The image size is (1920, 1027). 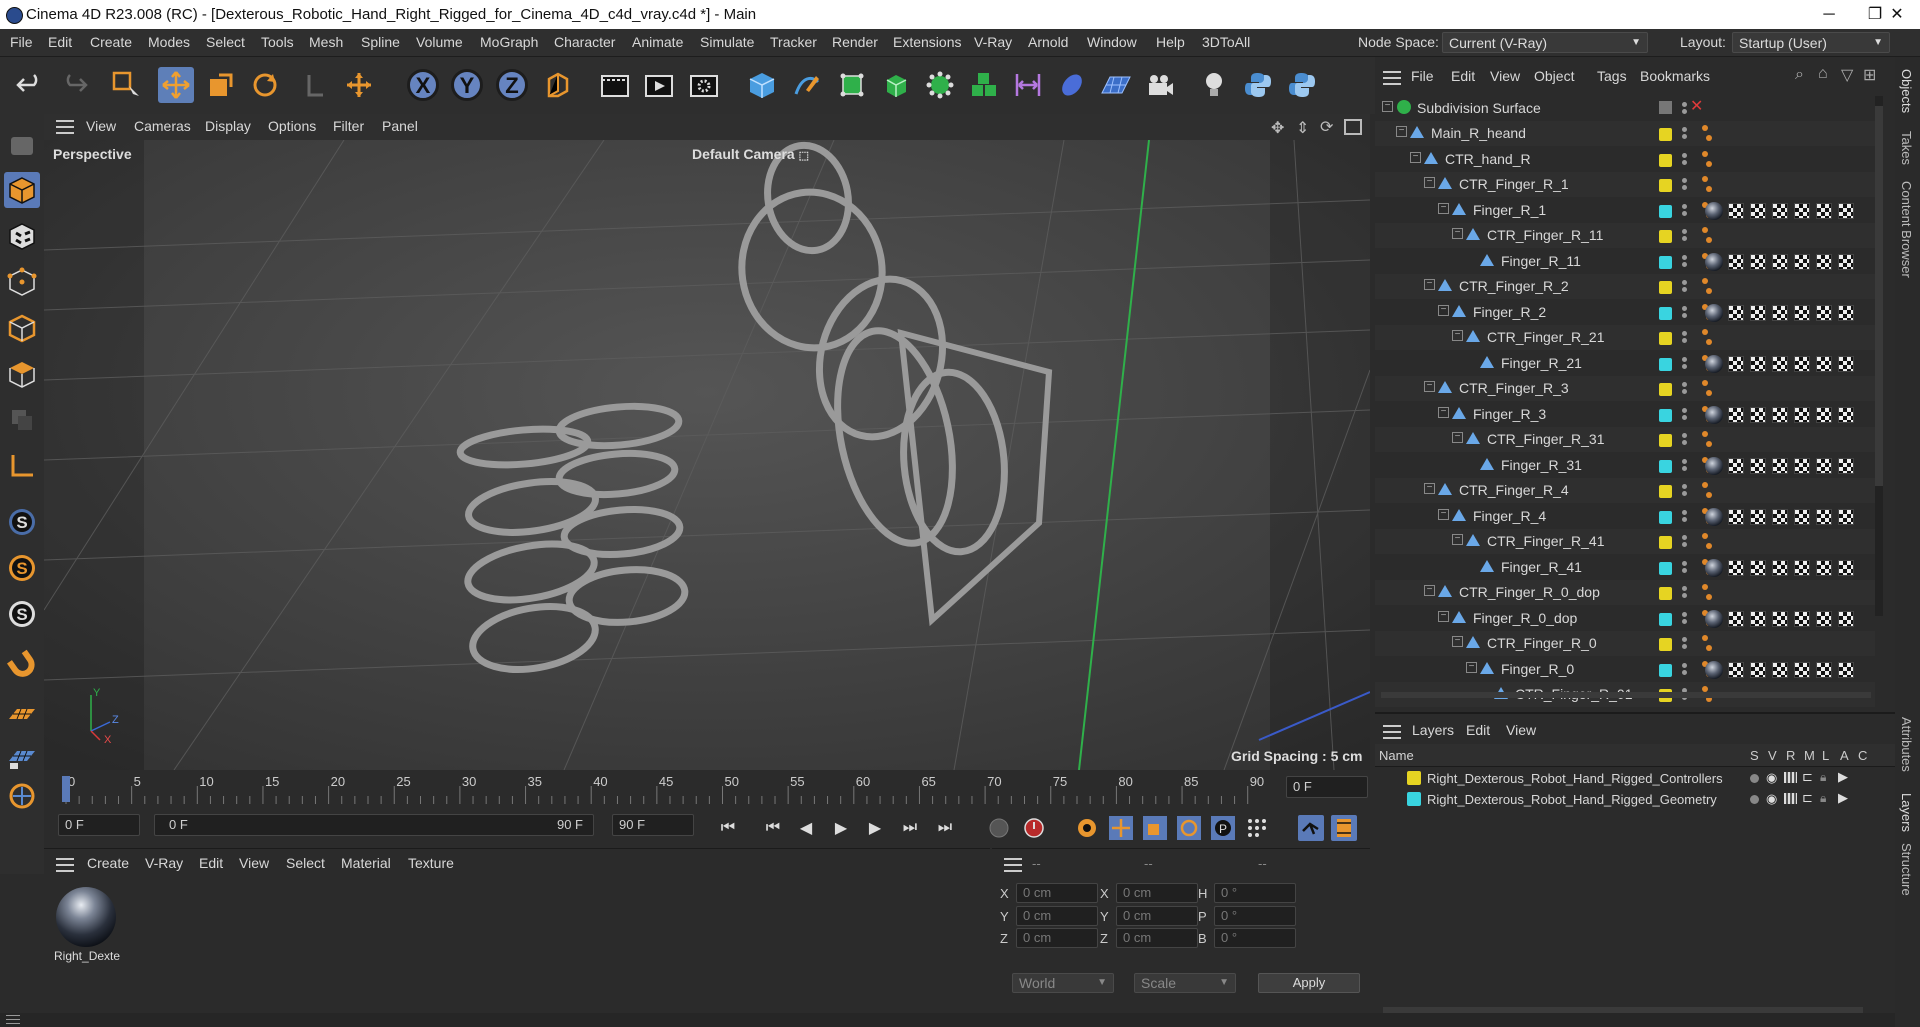 I want to click on coord-value-field: 0 °, so click(x=1255, y=938).